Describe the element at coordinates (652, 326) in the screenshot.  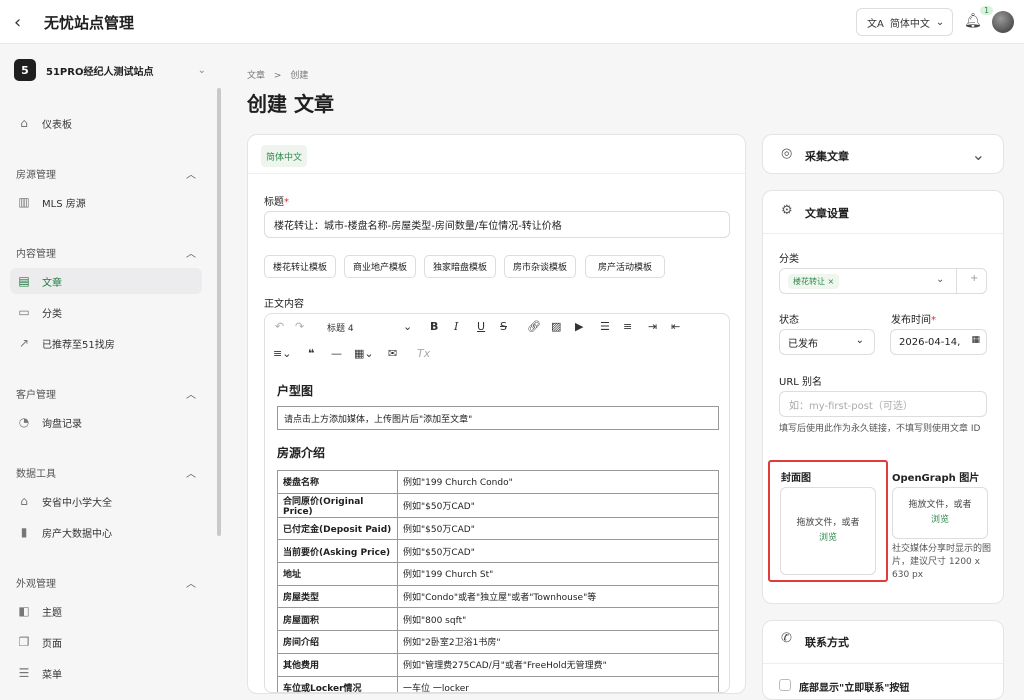
I see `indent-icon: ⇥` at that location.